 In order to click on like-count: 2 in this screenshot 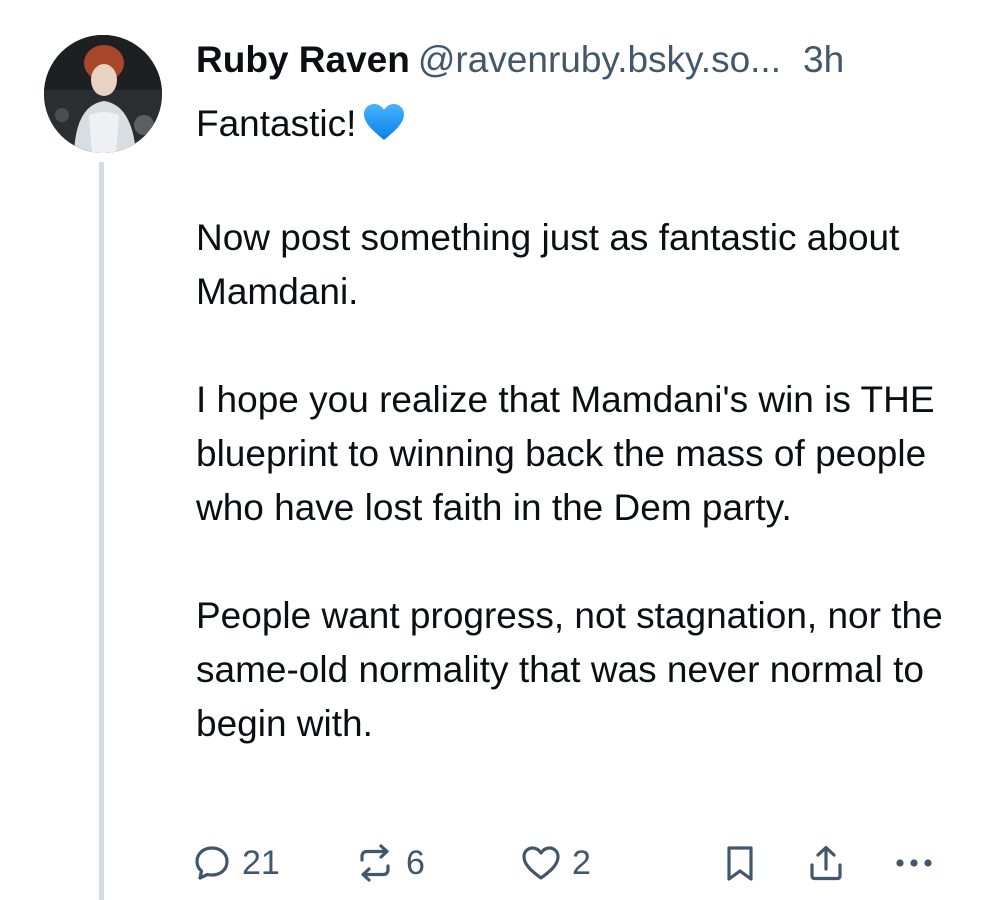, I will do `click(581, 862)`.